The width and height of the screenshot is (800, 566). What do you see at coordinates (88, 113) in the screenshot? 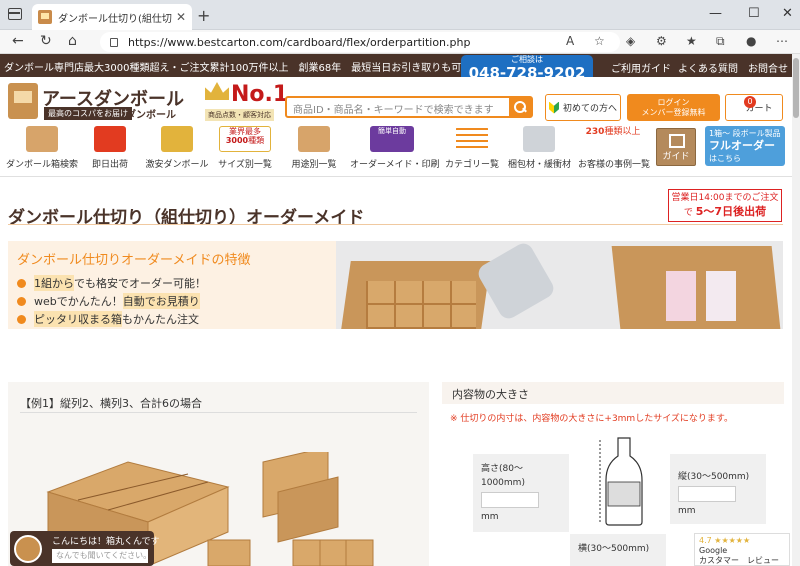
I see `logo-tagline: 最高のコスパをお届け` at bounding box center [88, 113].